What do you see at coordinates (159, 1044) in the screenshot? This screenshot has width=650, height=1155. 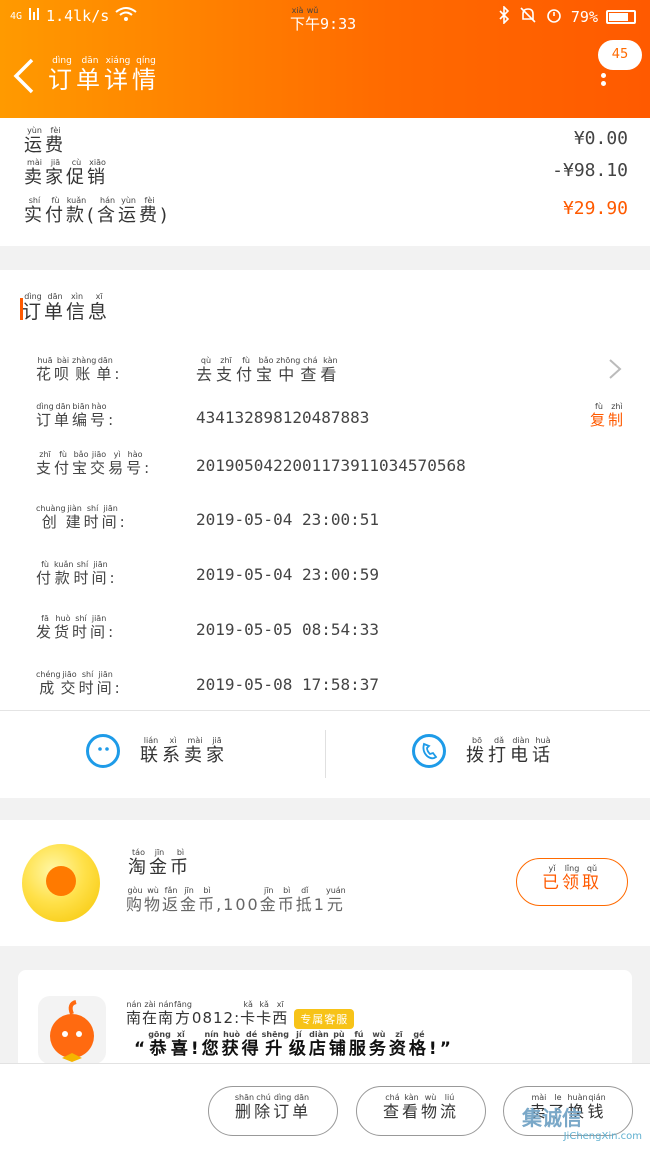 I see `ruby-char: 恭gōng` at bounding box center [159, 1044].